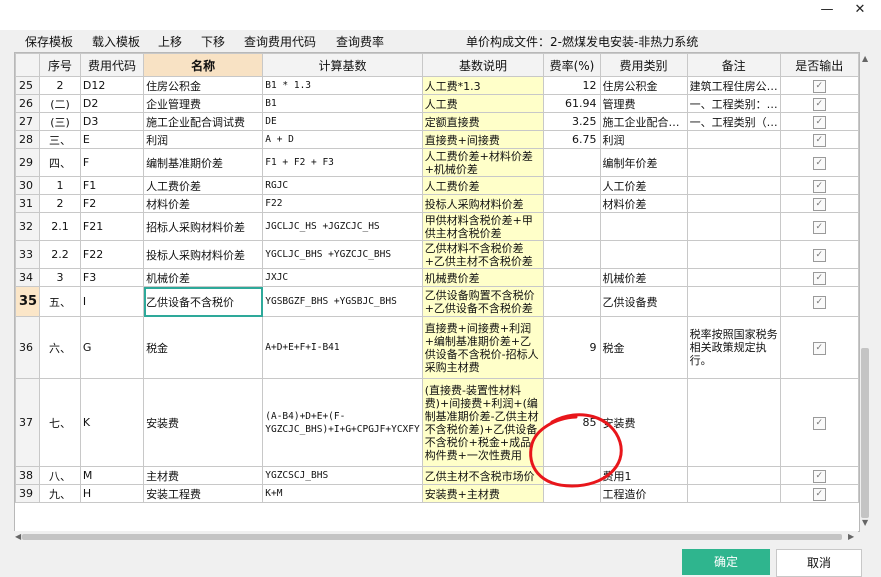 This screenshot has width=881, height=577. Describe the element at coordinates (112, 277) in the screenshot. I see `fee-code-cell: F3` at that location.